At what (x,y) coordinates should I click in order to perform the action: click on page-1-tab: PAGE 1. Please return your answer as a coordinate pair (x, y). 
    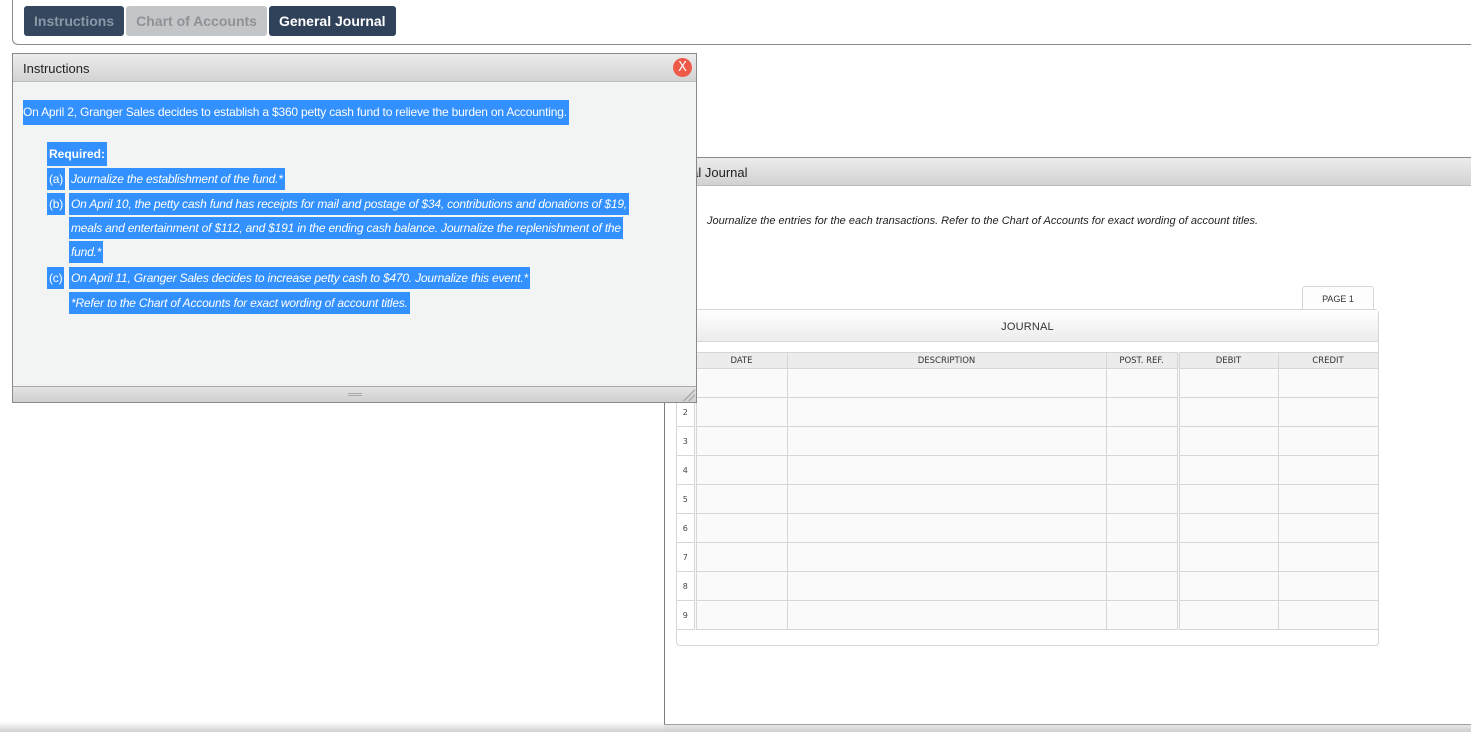
    Looking at the image, I should click on (1338, 298).